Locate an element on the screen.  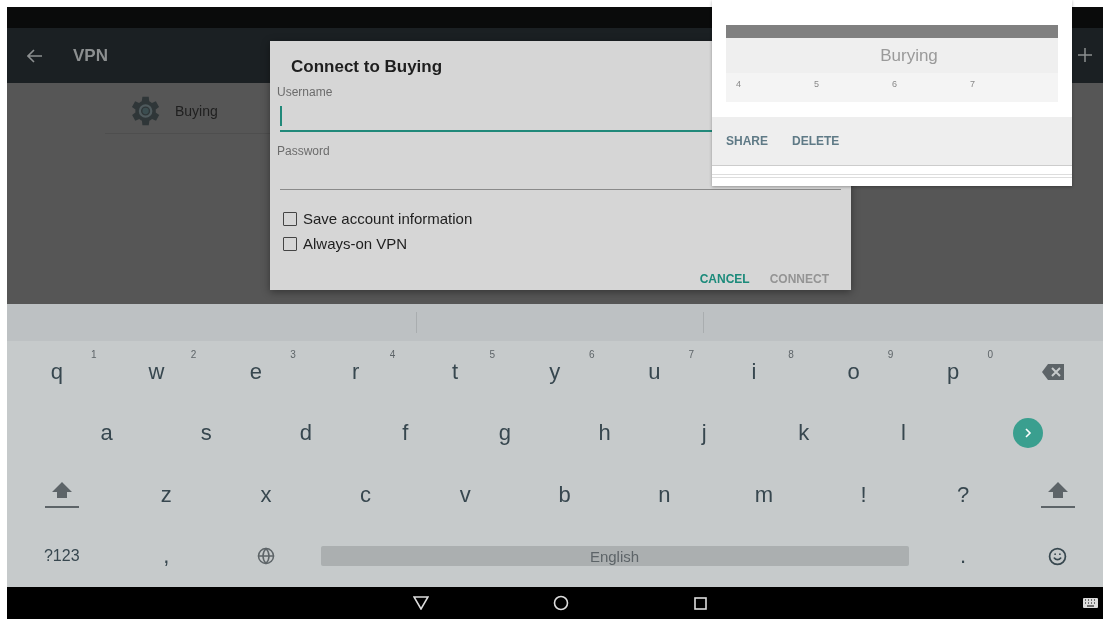
key-hint: 9 is located at coordinates (890, 354).